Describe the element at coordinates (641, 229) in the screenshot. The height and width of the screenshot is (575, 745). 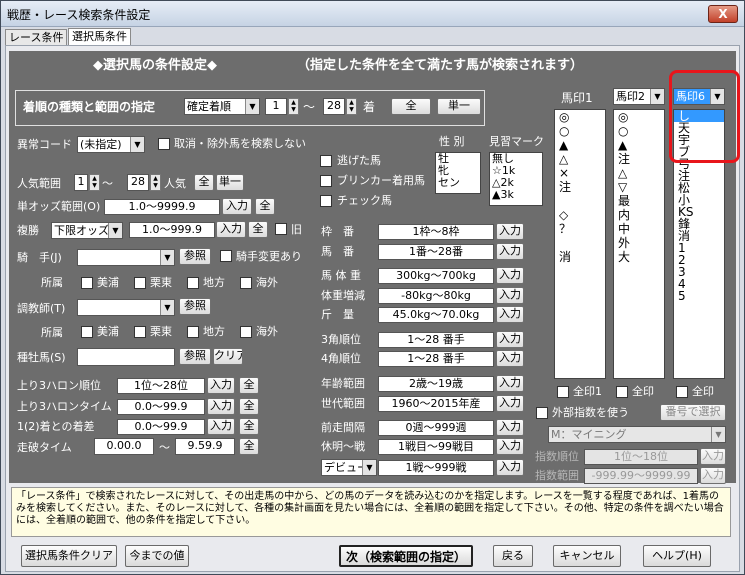
I see `list-item: 中` at that location.